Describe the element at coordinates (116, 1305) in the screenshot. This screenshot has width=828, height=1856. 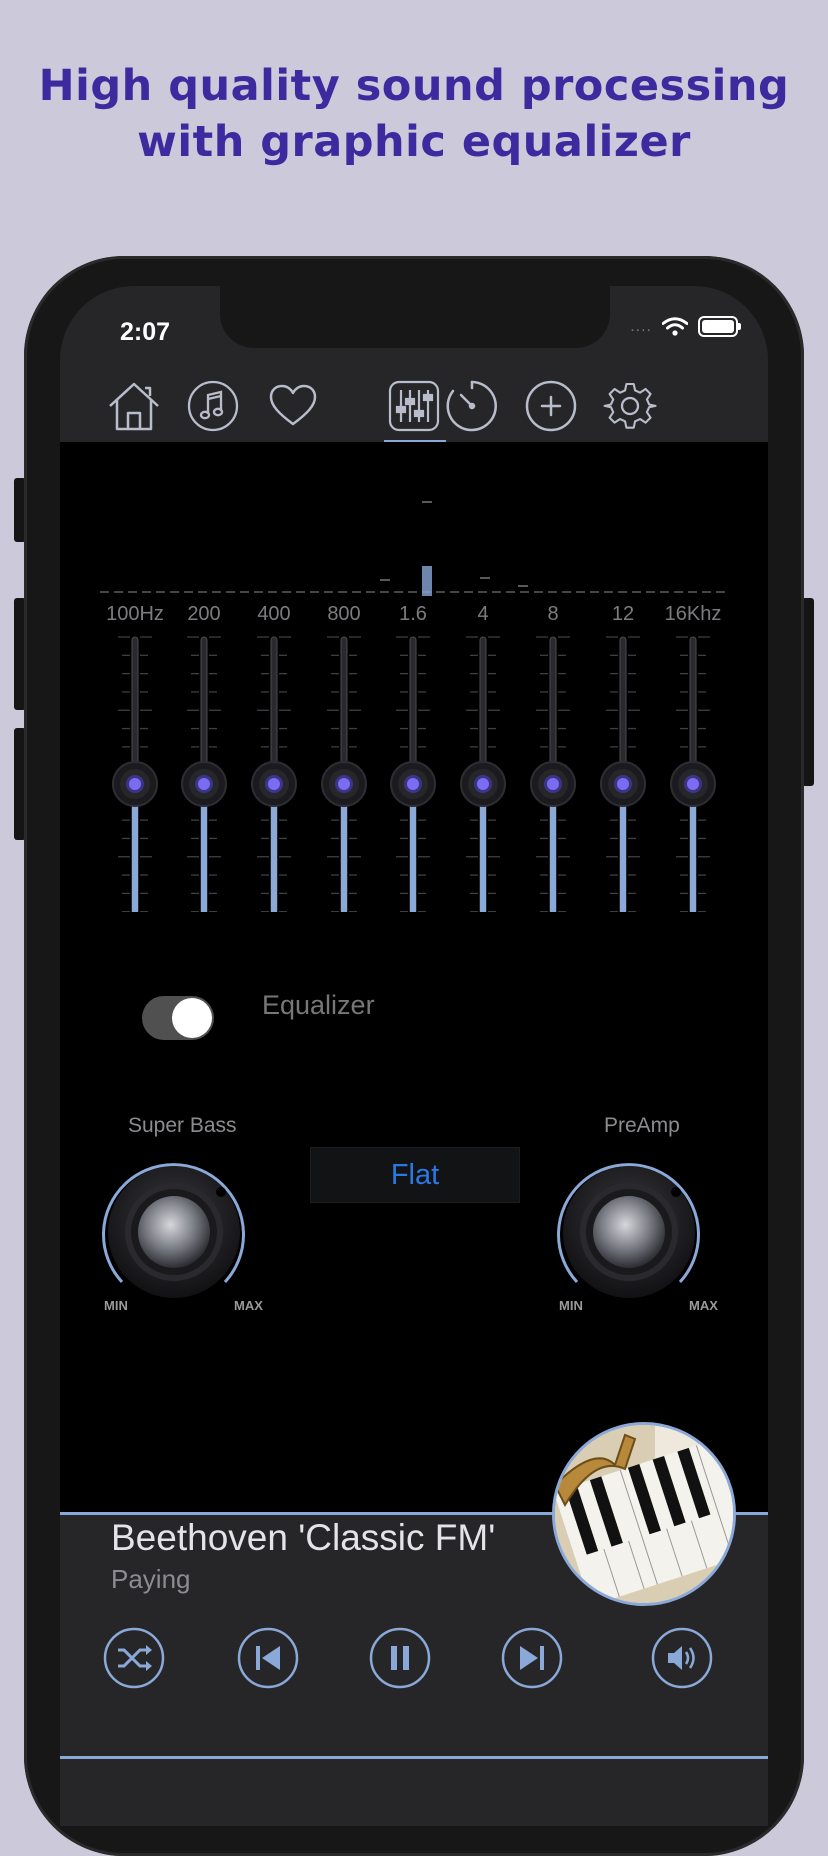
I see `super-bass-min: MIN` at that location.